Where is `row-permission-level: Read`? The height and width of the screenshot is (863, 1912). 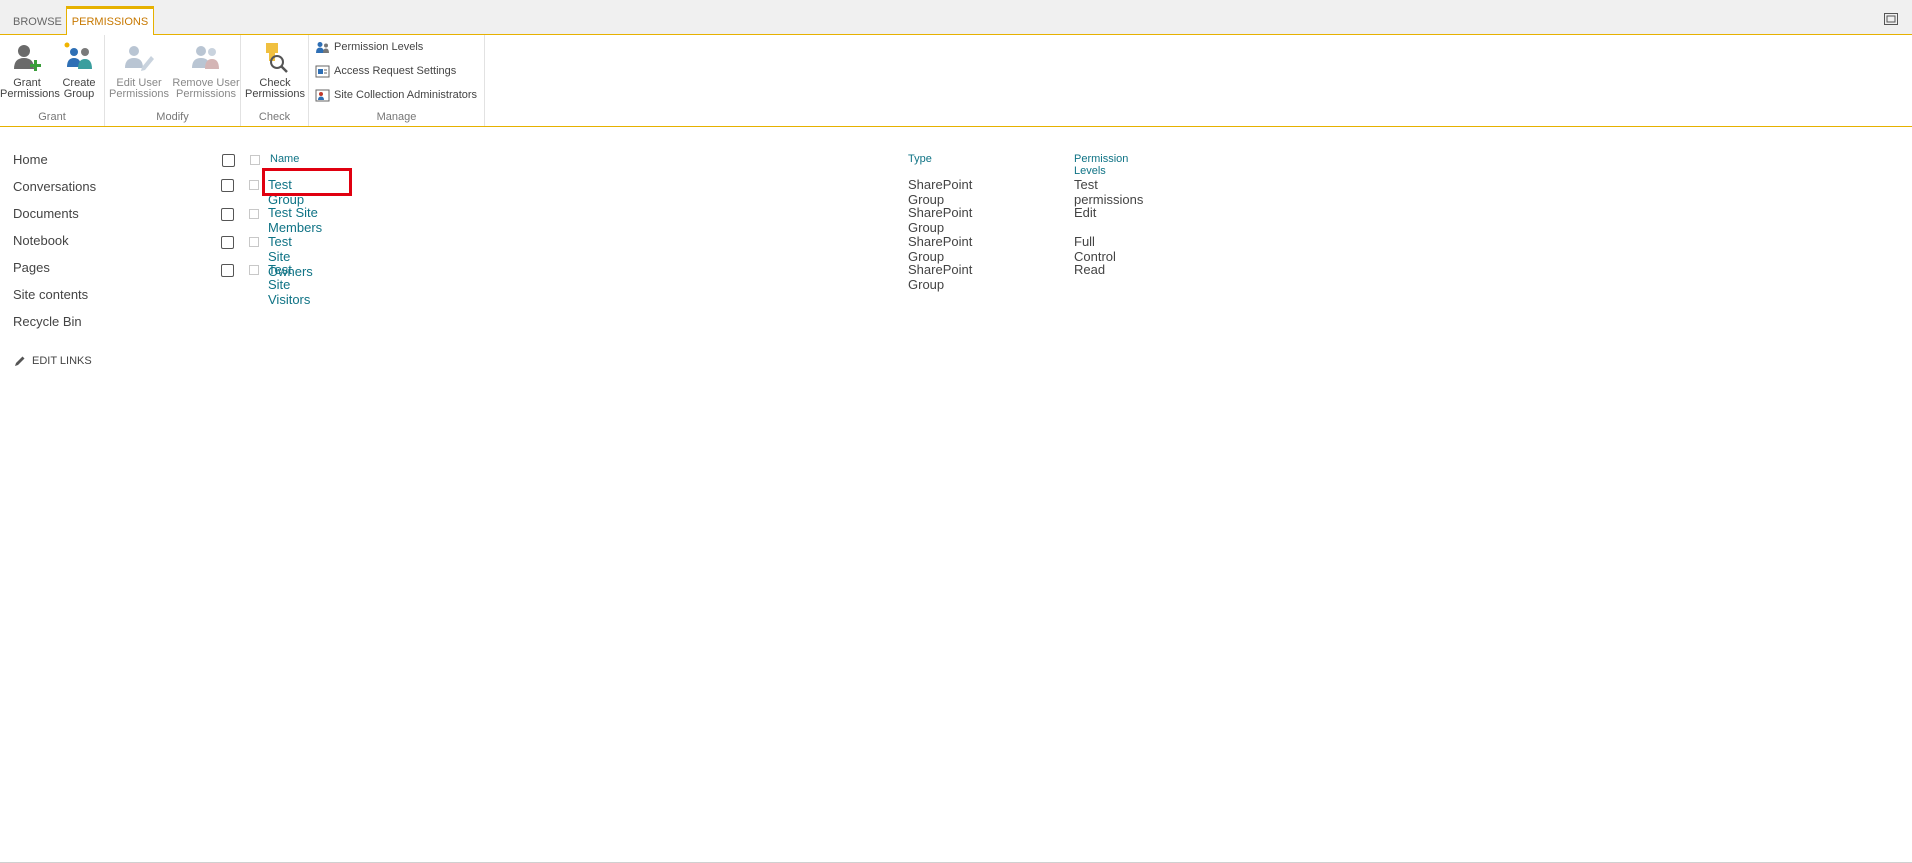 row-permission-level: Read is located at coordinates (1090, 269).